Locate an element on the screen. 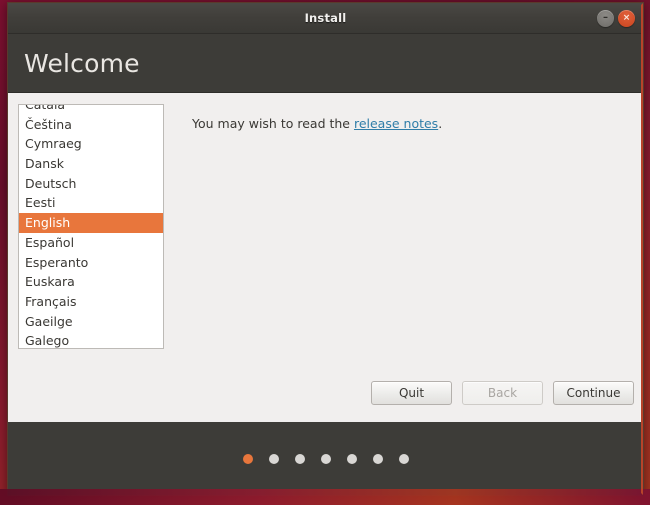 The width and height of the screenshot is (650, 505). page-title: Welcome is located at coordinates (82, 63).